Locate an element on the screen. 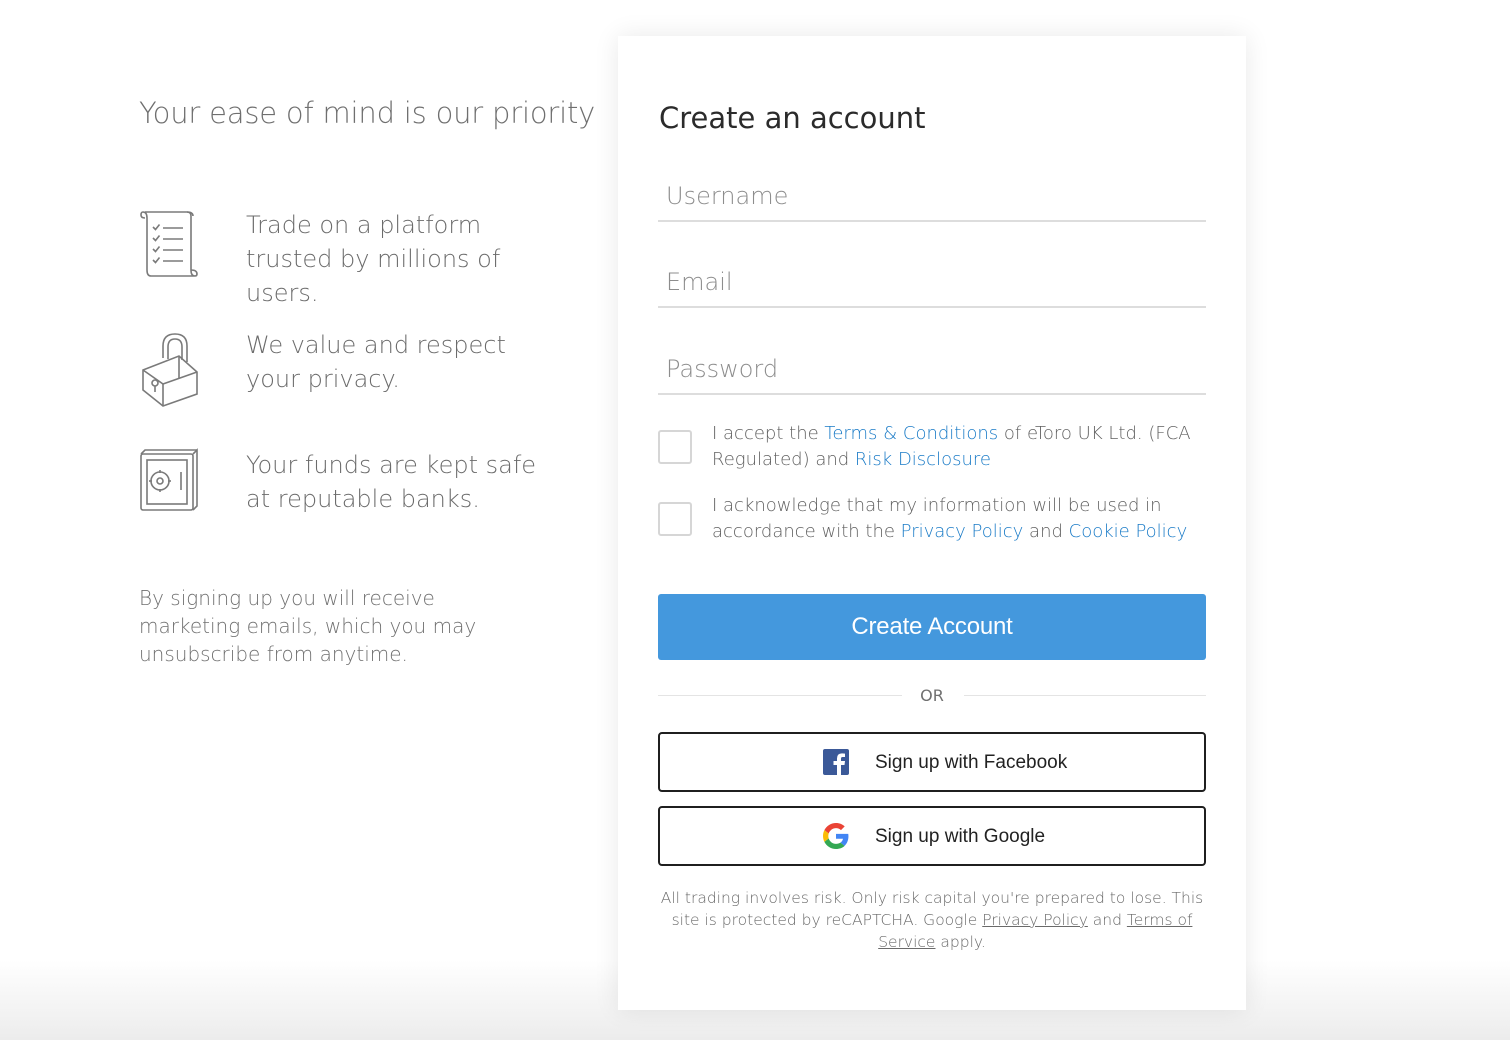 The image size is (1510, 1040). facebook-icon is located at coordinates (836, 762).